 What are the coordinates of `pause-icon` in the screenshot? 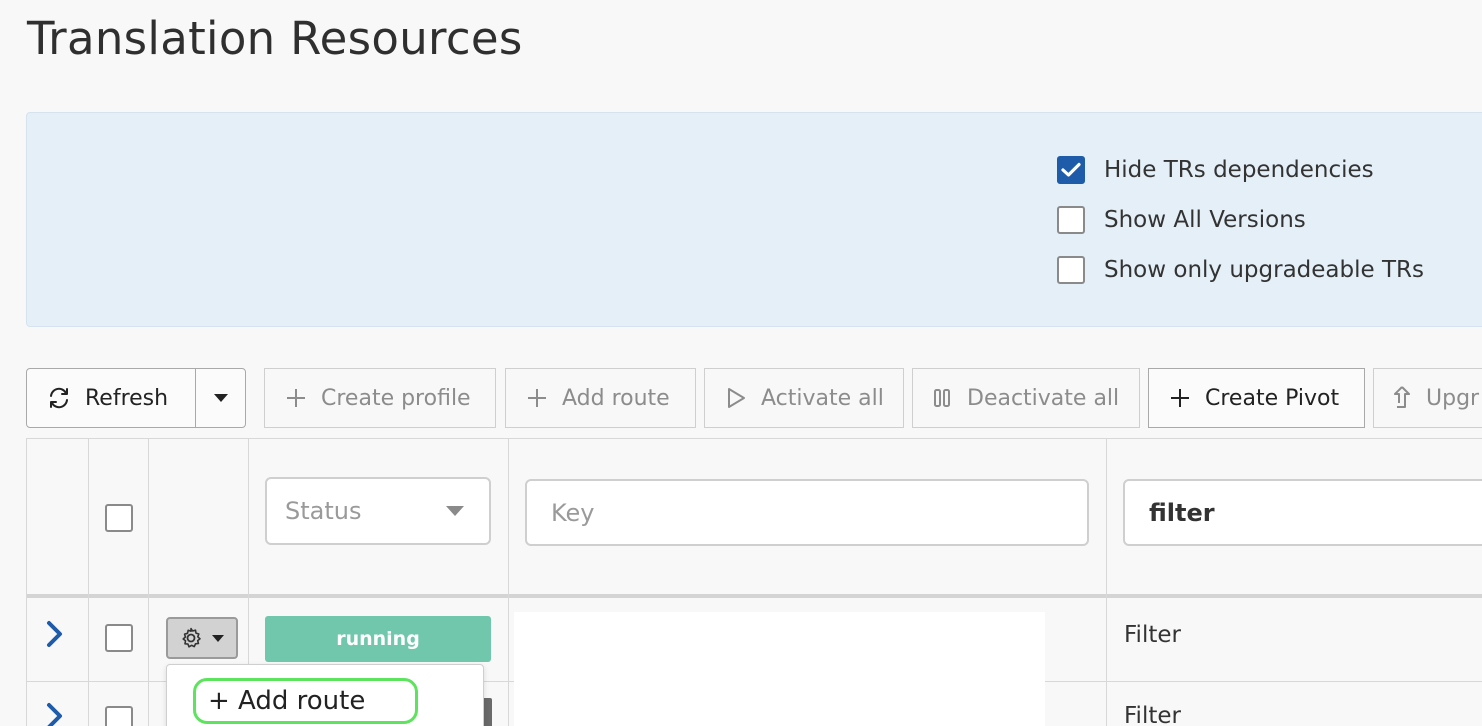 It's located at (942, 398).